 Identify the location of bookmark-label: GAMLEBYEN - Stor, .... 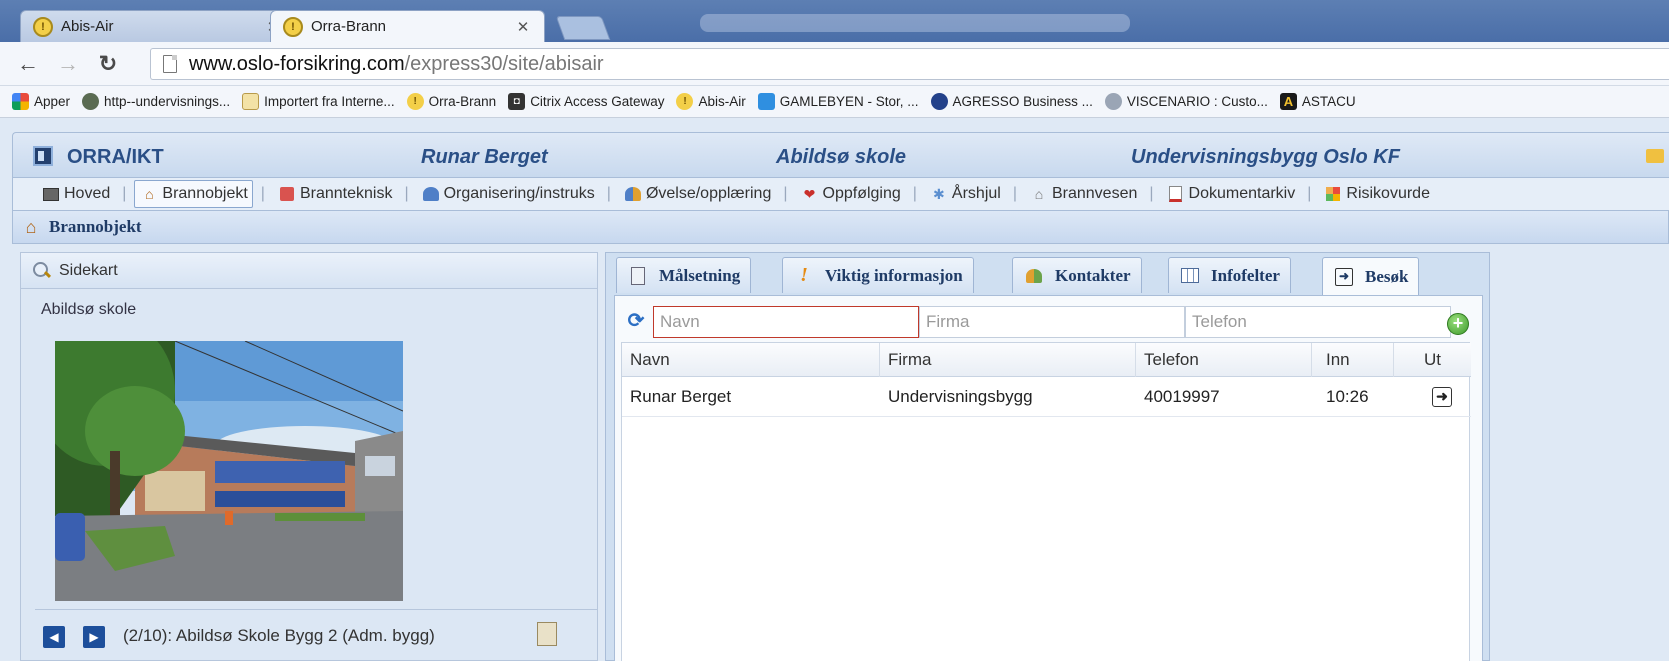
(849, 101).